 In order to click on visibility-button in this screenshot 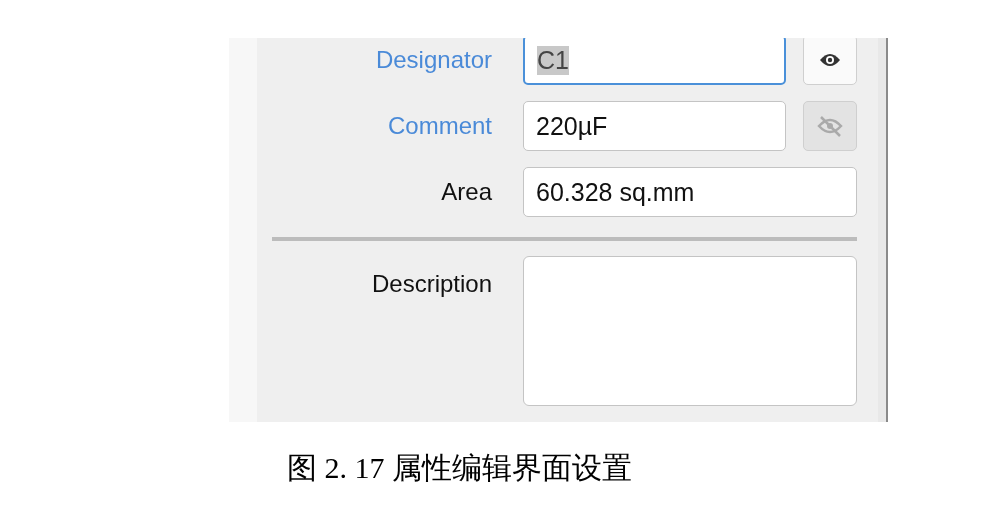, I will do `click(830, 61)`.